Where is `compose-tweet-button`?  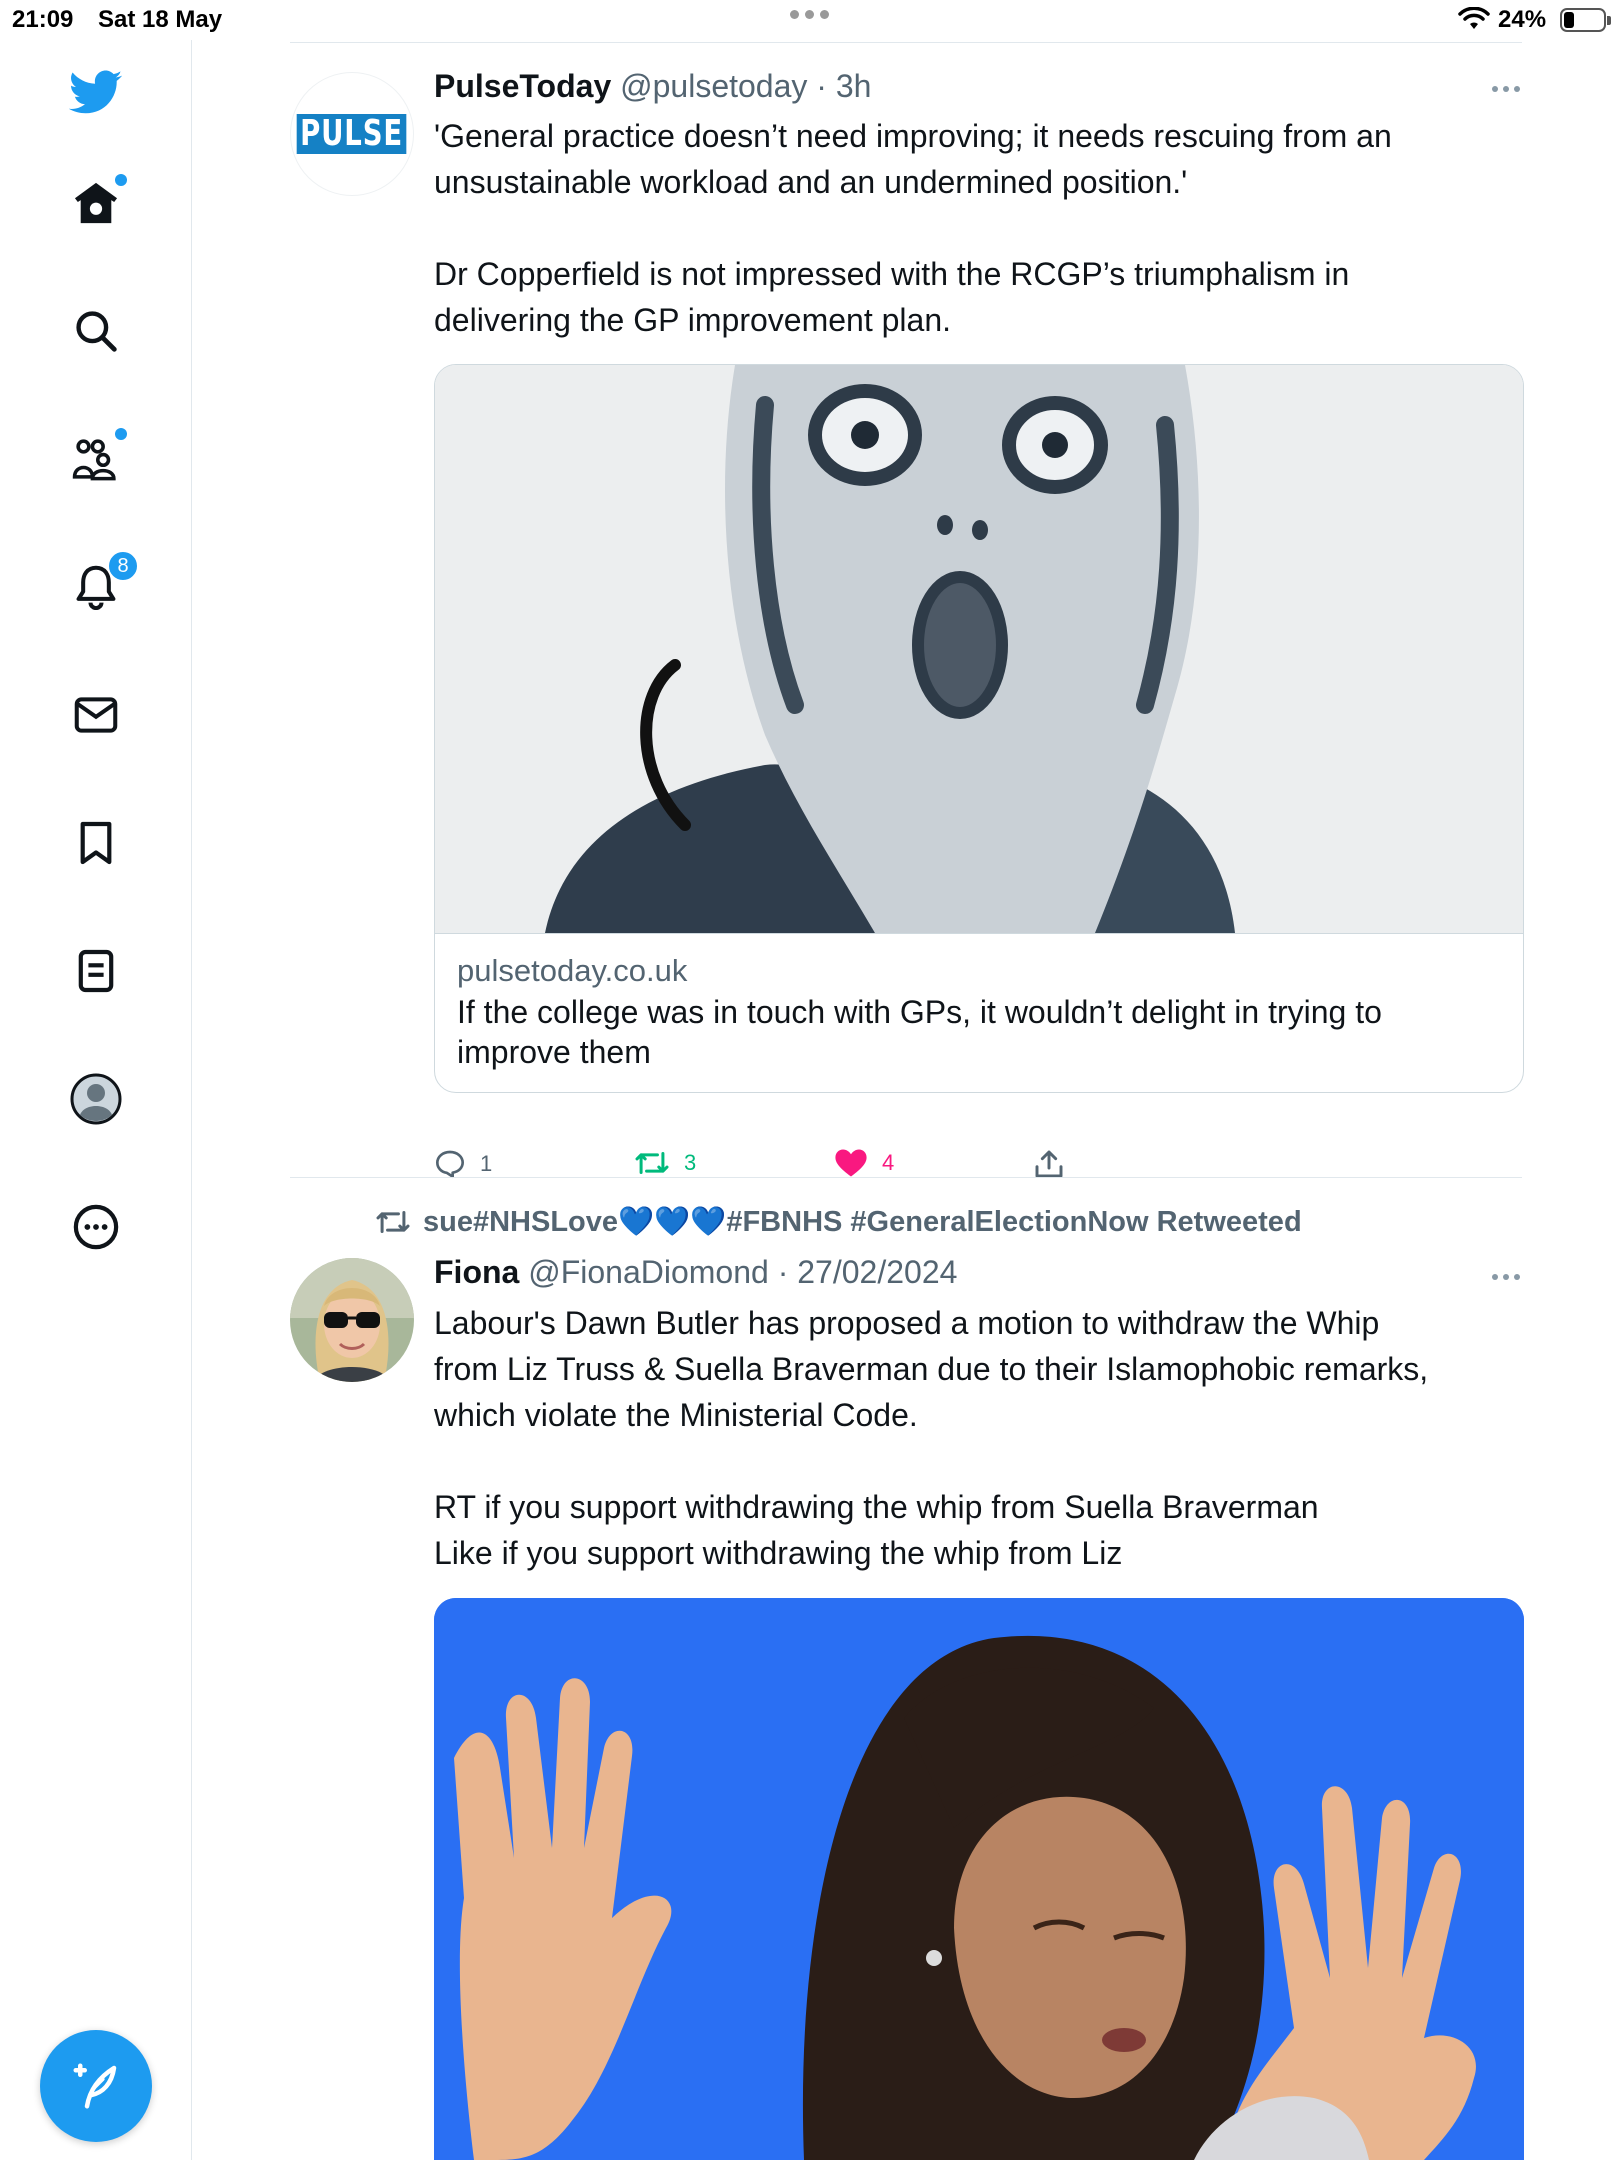 compose-tweet-button is located at coordinates (96, 2086).